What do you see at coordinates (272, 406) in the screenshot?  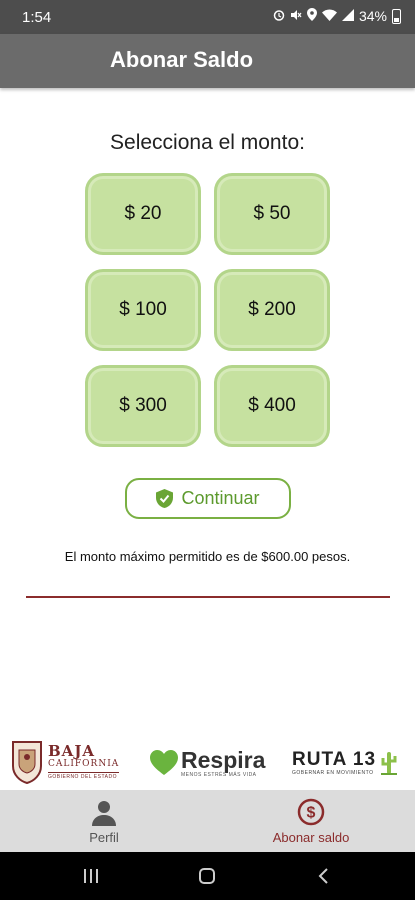 I see `amount-button-400: $ 400` at bounding box center [272, 406].